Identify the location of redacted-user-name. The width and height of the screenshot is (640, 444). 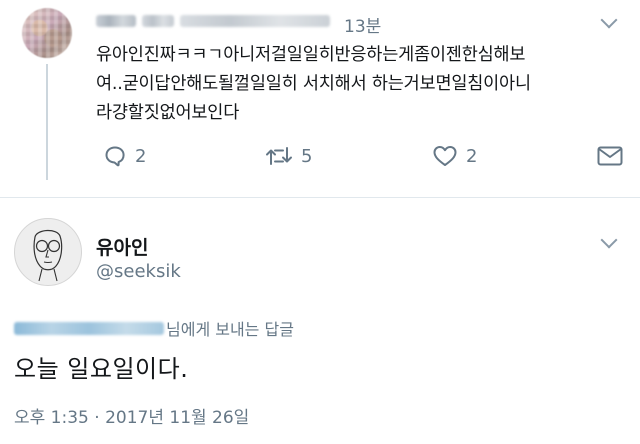
(213, 21).